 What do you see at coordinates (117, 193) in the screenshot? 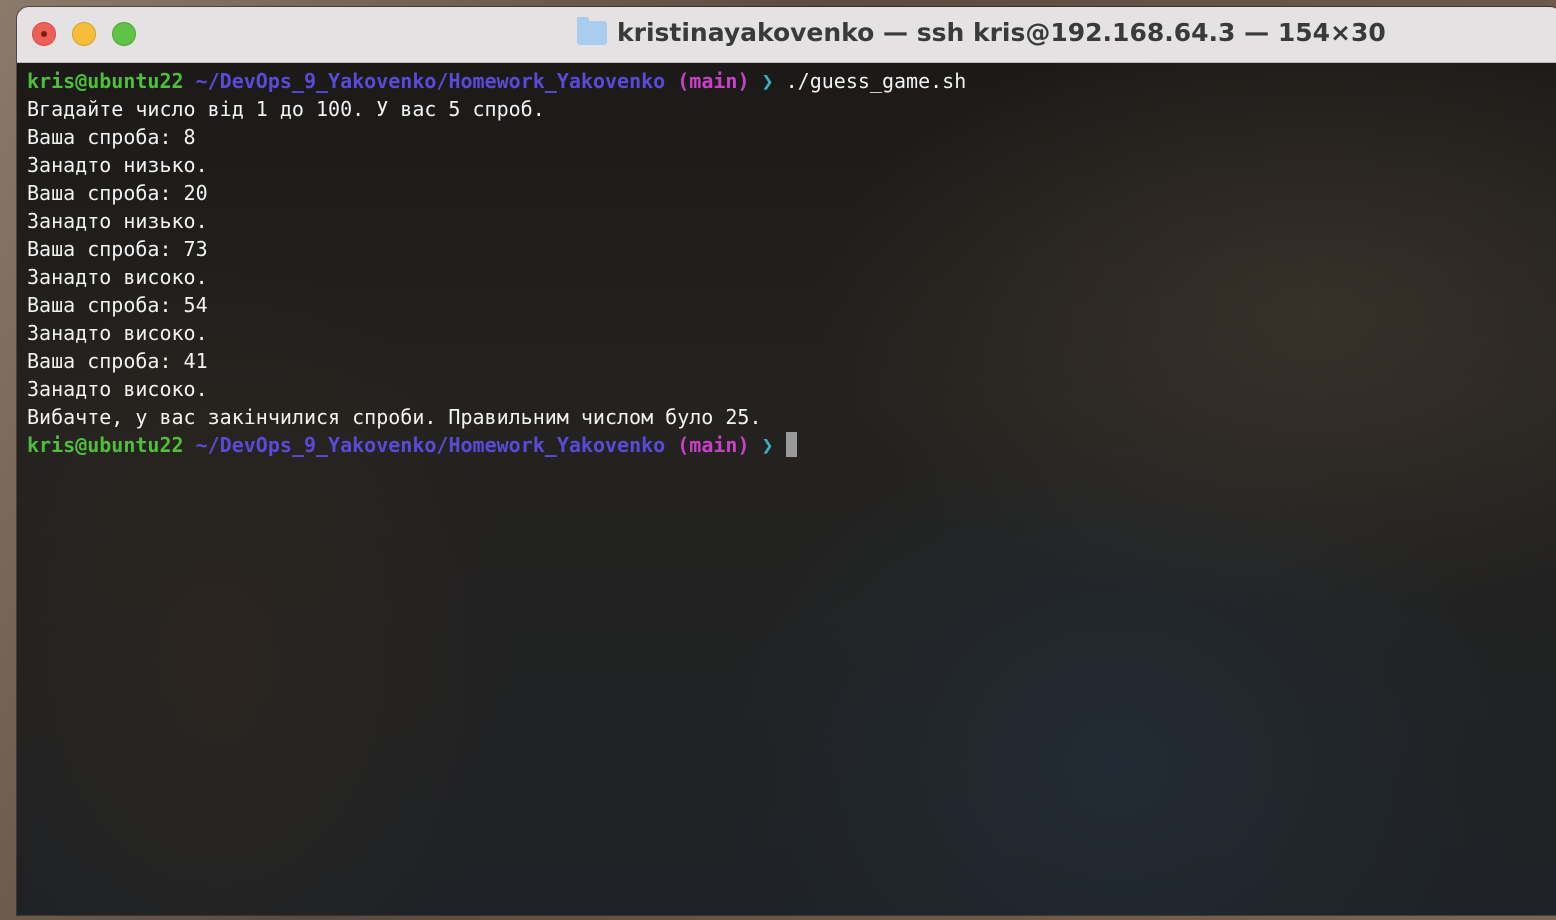
I see `output-line: Ваша спроба: 20` at bounding box center [117, 193].